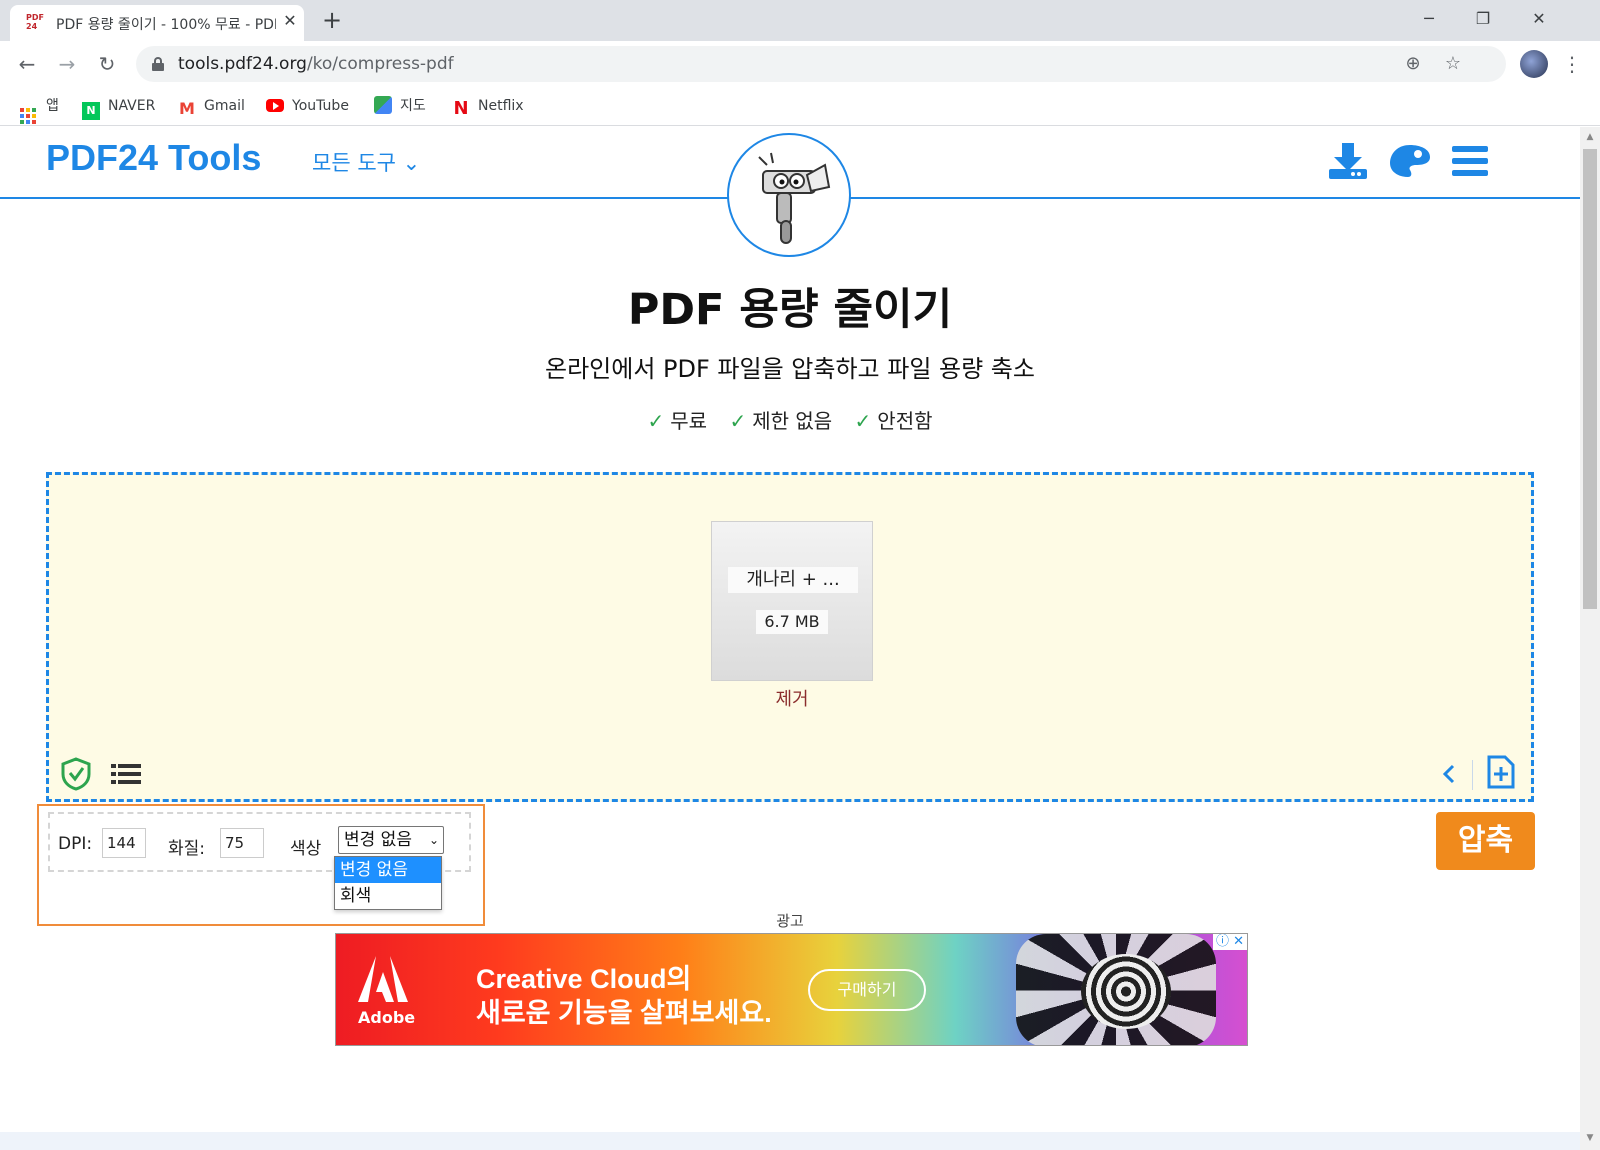 This screenshot has width=1600, height=1150. I want to click on site-logo: PDF24 Tools, so click(153, 158).